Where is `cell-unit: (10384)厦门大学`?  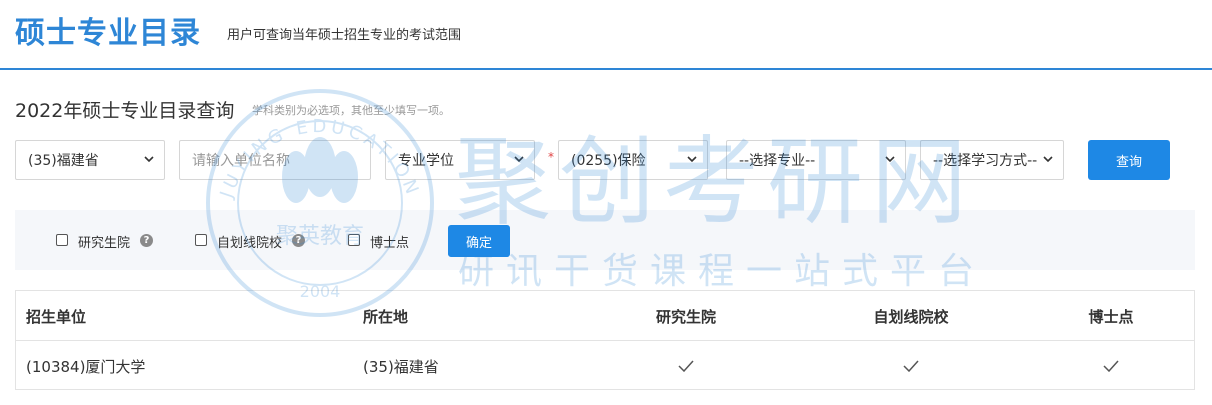
cell-unit: (10384)厦门大学 is located at coordinates (85, 366).